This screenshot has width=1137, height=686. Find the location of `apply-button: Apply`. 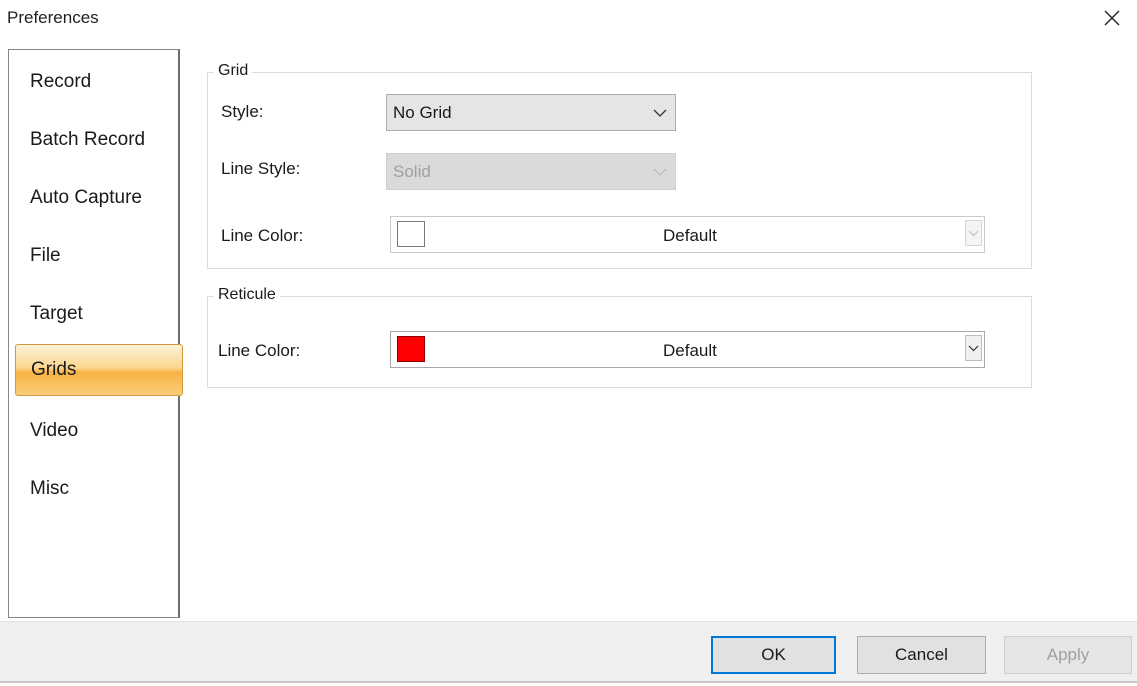

apply-button: Apply is located at coordinates (1068, 655).